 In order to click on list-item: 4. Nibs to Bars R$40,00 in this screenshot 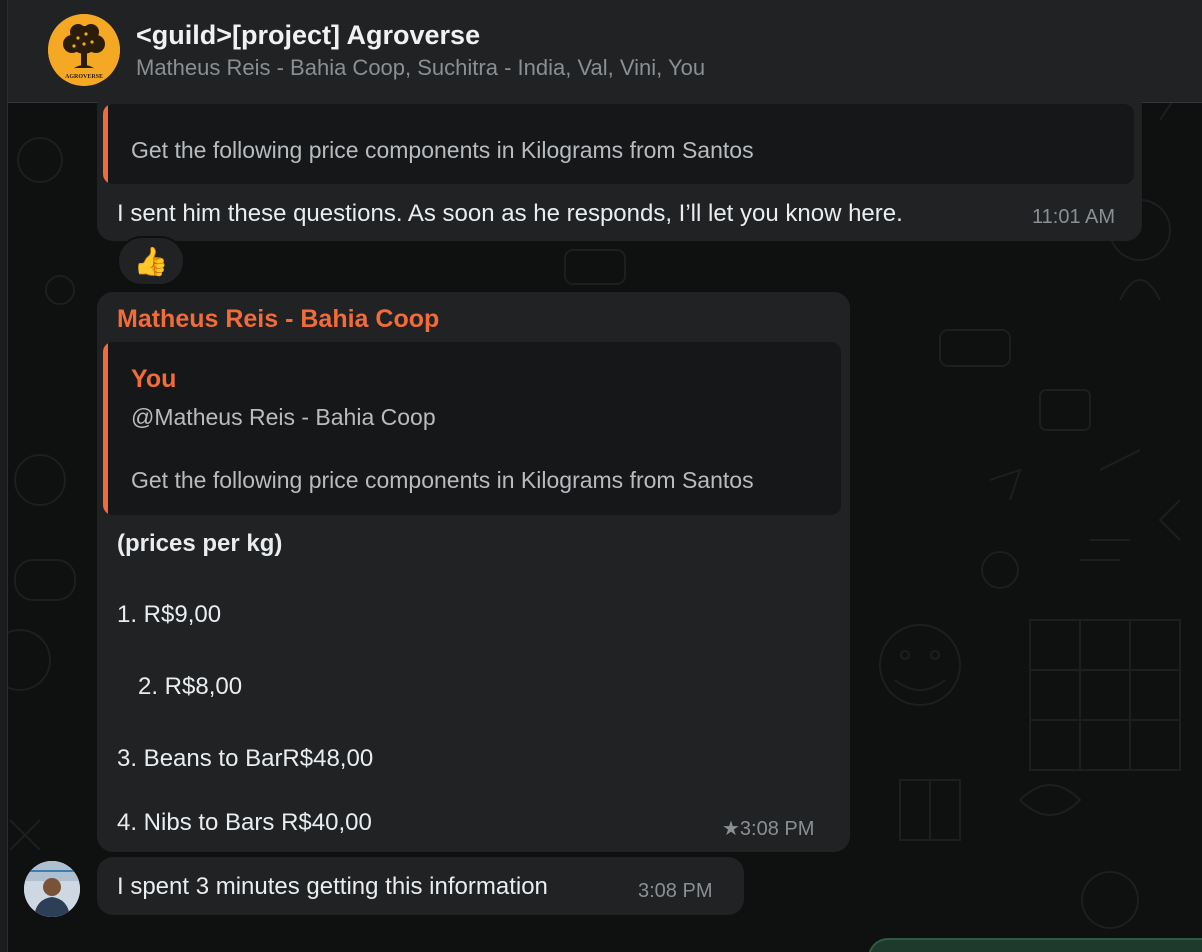, I will do `click(244, 822)`.